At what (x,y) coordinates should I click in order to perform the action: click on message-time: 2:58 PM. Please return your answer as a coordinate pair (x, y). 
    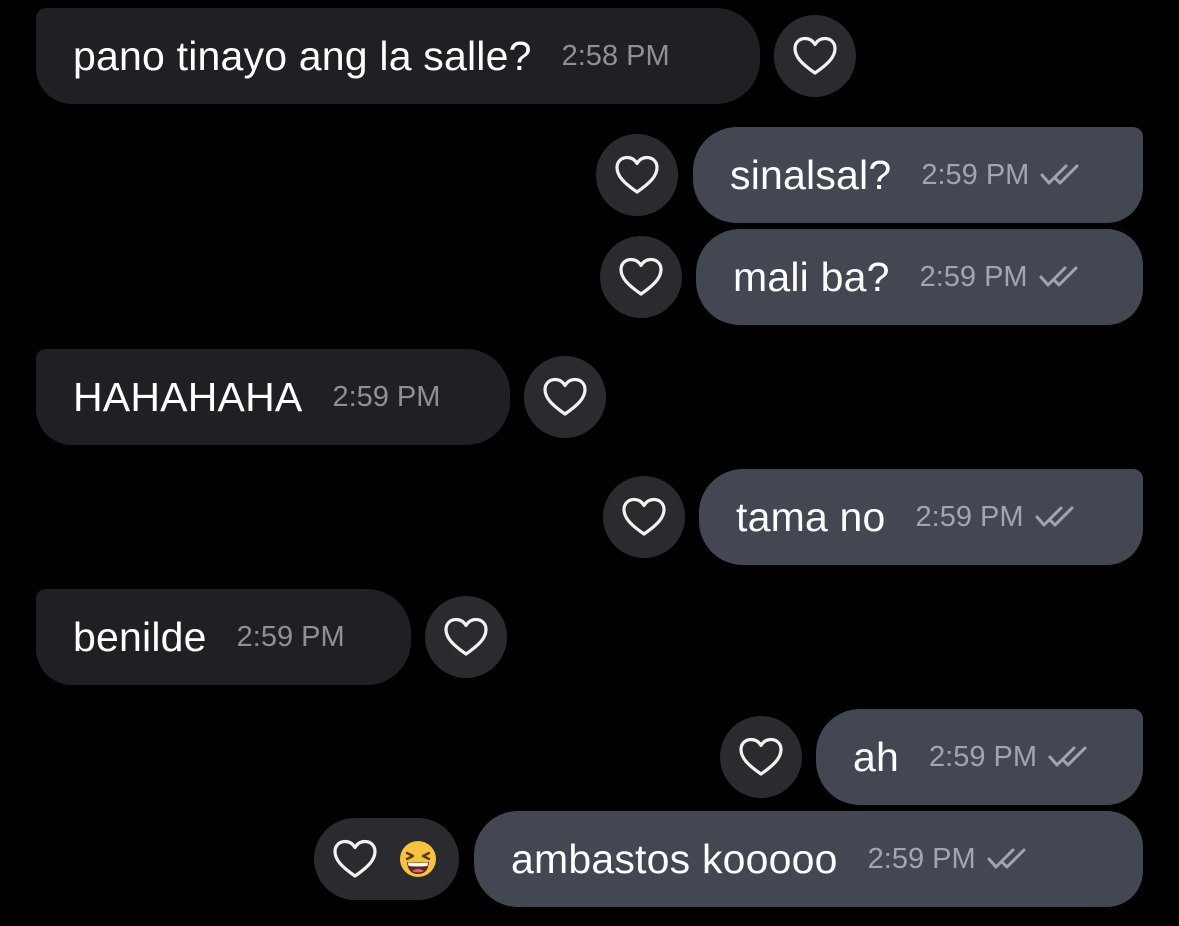
    Looking at the image, I should click on (615, 55).